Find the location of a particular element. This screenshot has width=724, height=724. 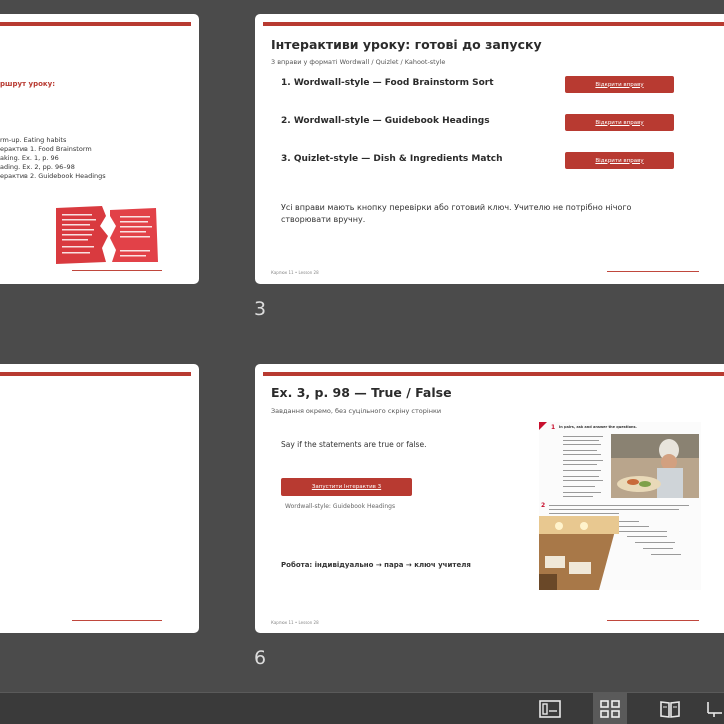

agenda-item: ерактив 2. Guidebook Headings is located at coordinates (53, 176).